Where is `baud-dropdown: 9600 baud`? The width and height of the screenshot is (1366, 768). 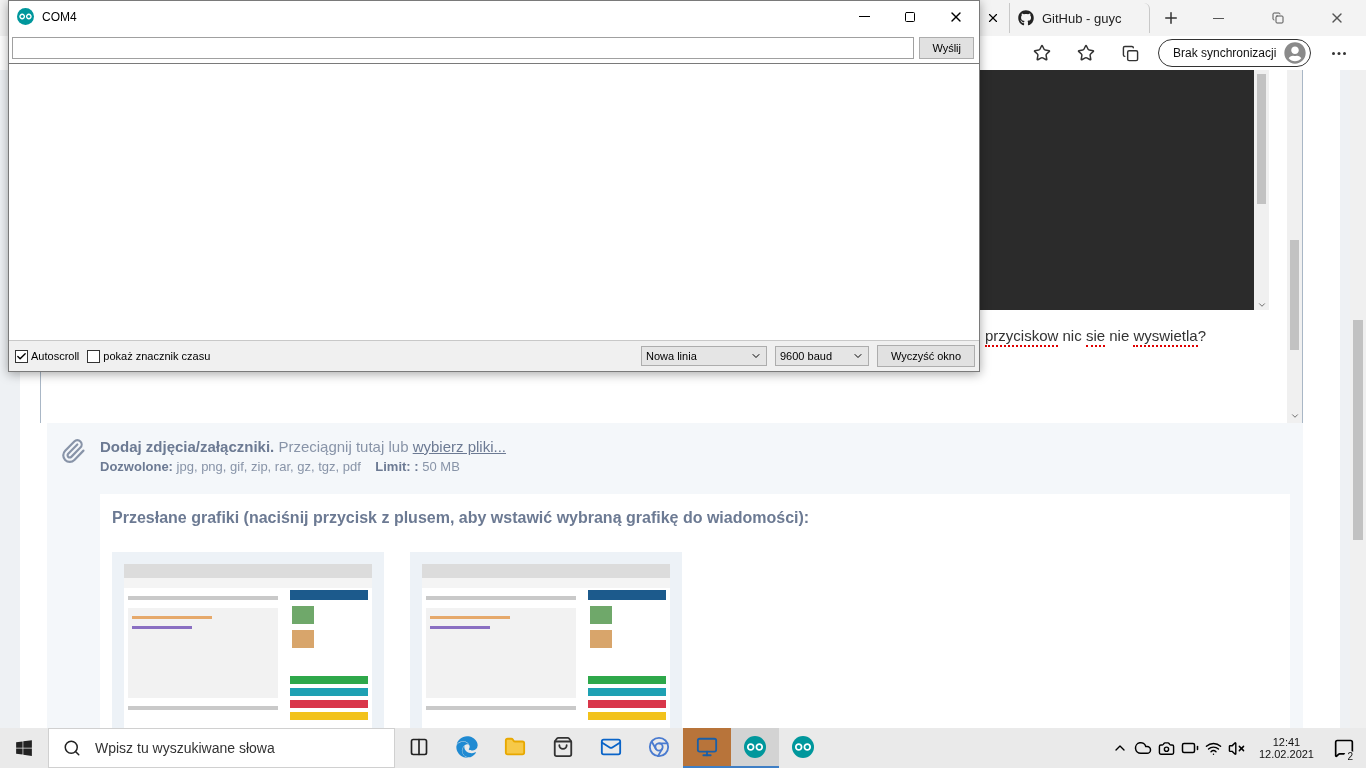 baud-dropdown: 9600 baud is located at coordinates (822, 356).